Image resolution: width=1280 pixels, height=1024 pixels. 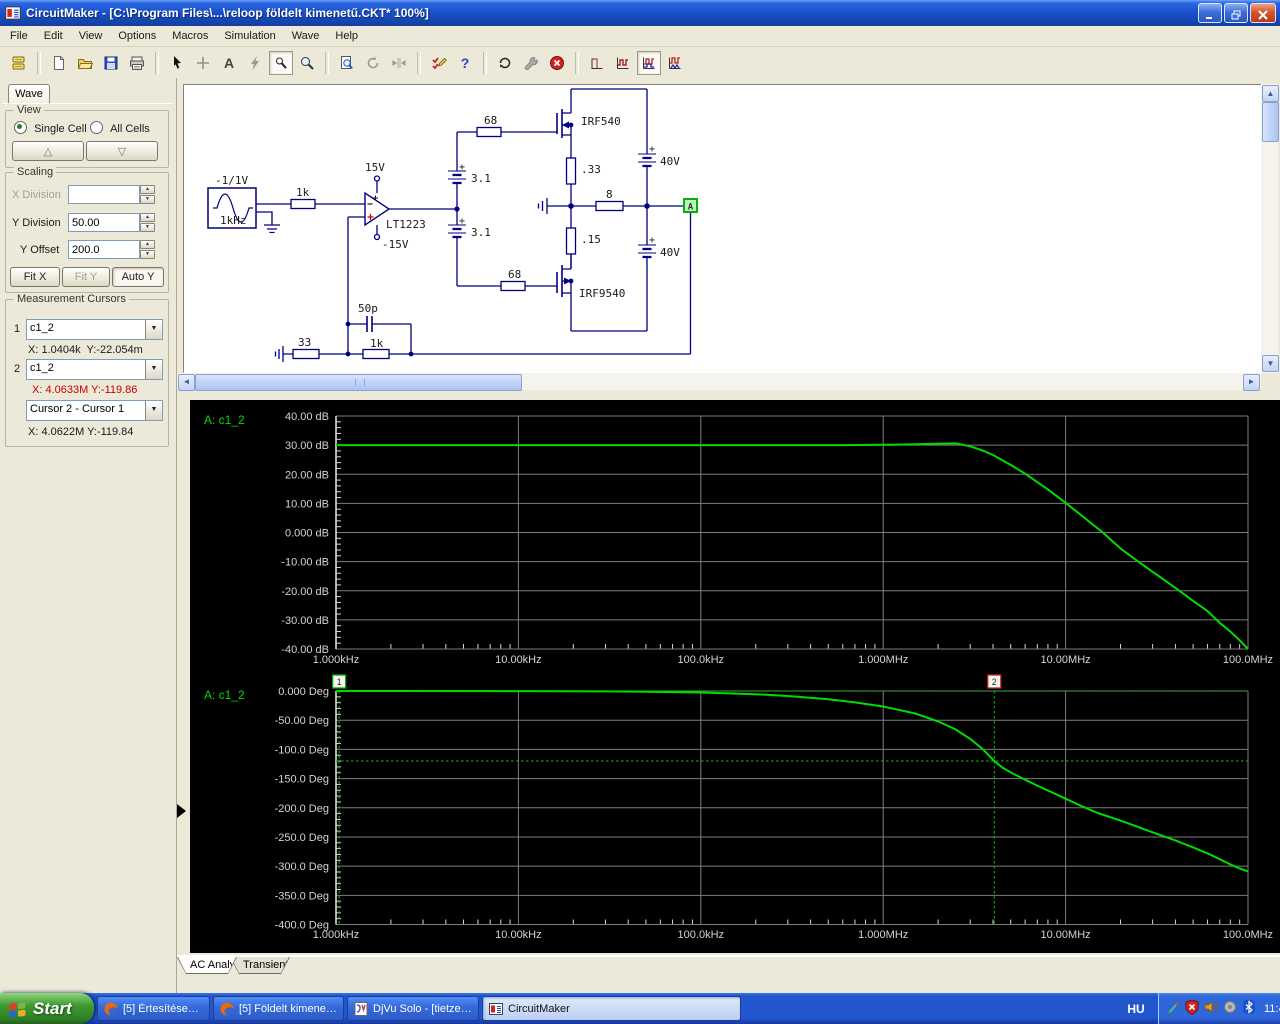 What do you see at coordinates (268, 222) in the screenshot?
I see `source-ground` at bounding box center [268, 222].